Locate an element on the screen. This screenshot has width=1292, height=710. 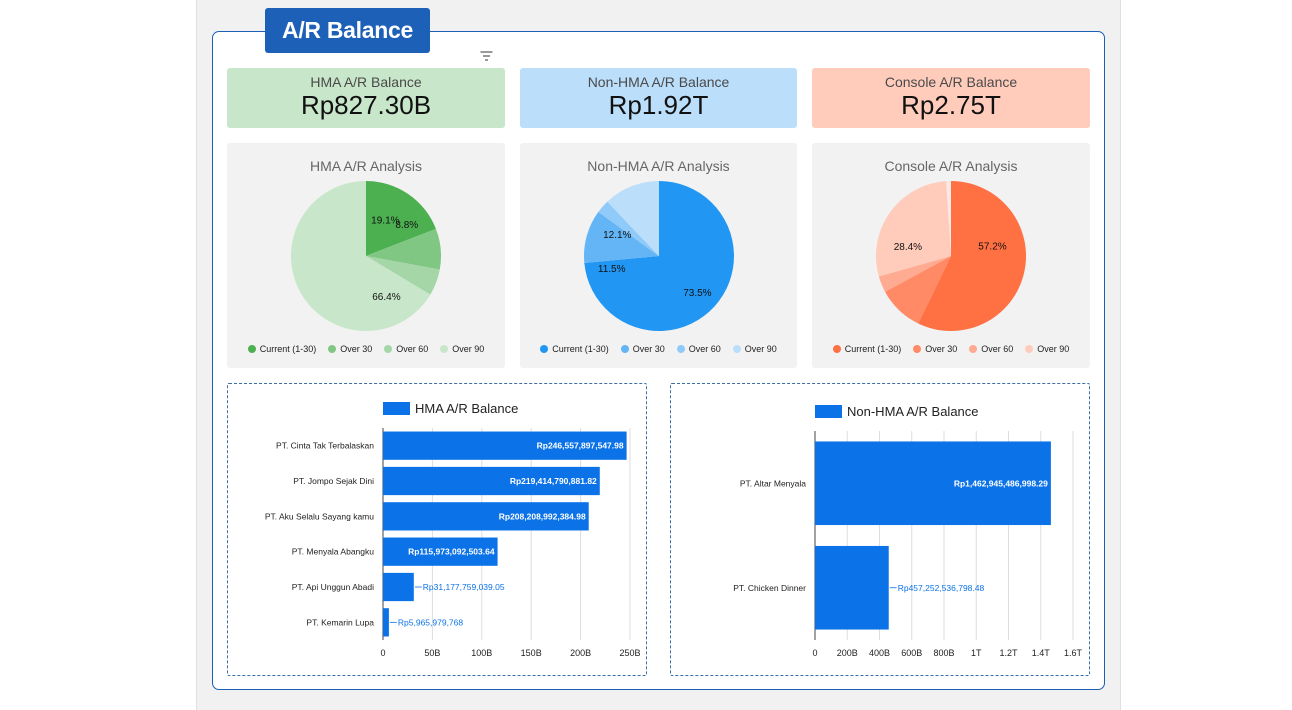
x-tick-label: 400B is located at coordinates (879, 653).